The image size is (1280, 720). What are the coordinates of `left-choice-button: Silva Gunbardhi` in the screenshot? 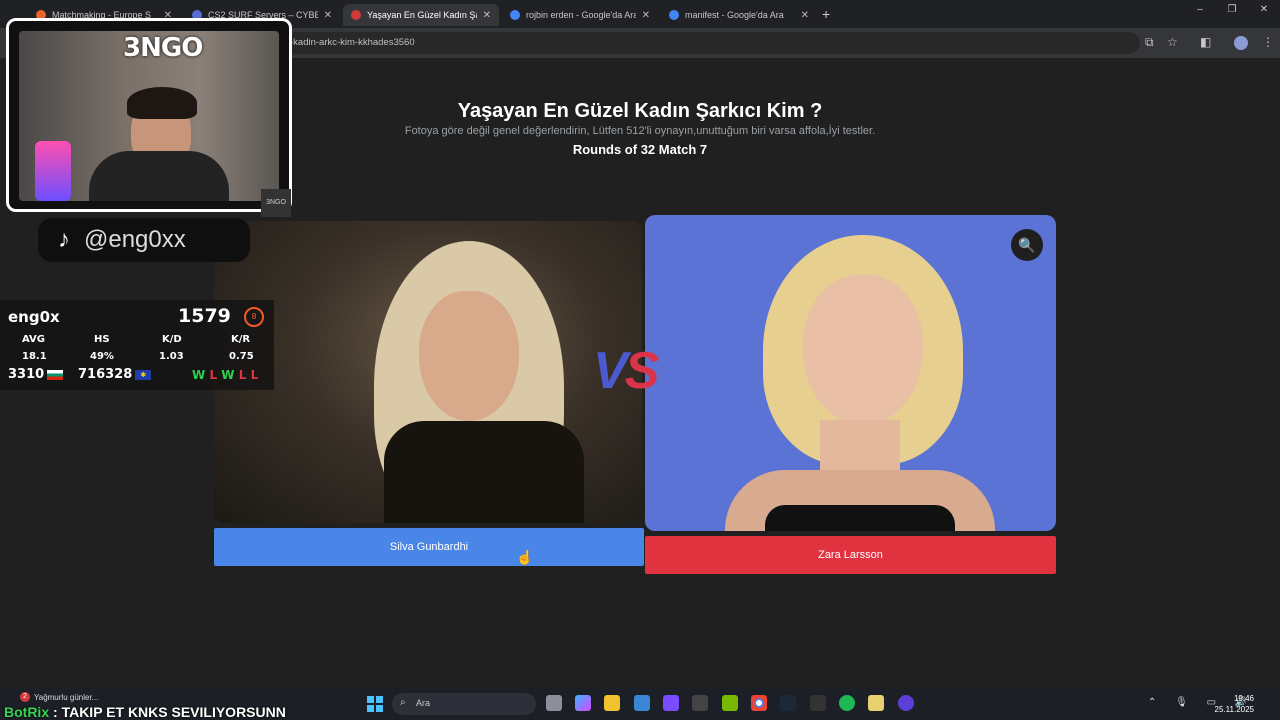 It's located at (429, 547).